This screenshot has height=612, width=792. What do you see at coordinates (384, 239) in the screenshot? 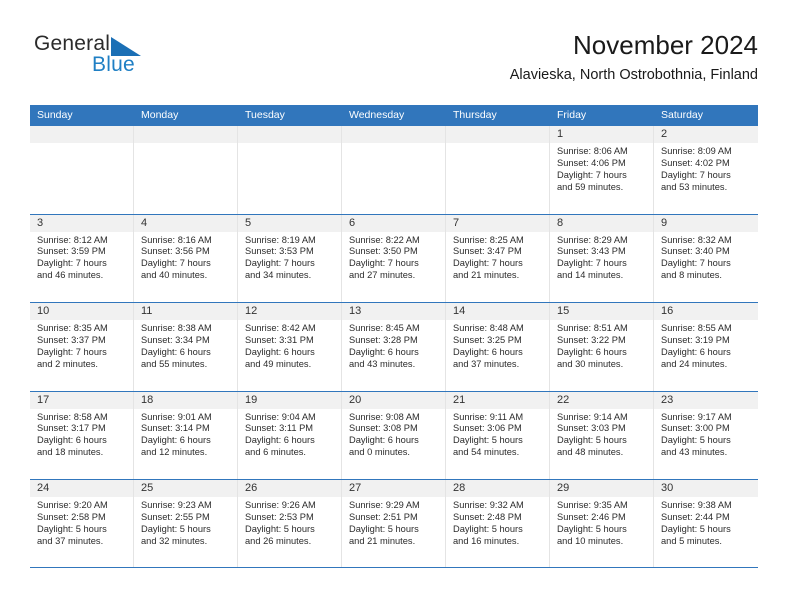
I see `day-detail-line: Sunrise: 8:22 AM` at bounding box center [384, 239].